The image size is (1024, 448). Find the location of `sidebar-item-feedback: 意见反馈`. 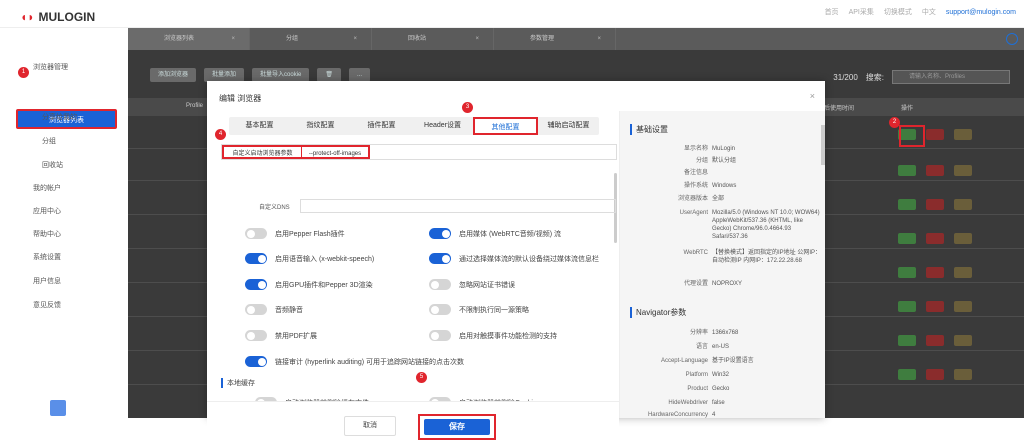

sidebar-item-feedback: 意见反馈 is located at coordinates (47, 305).